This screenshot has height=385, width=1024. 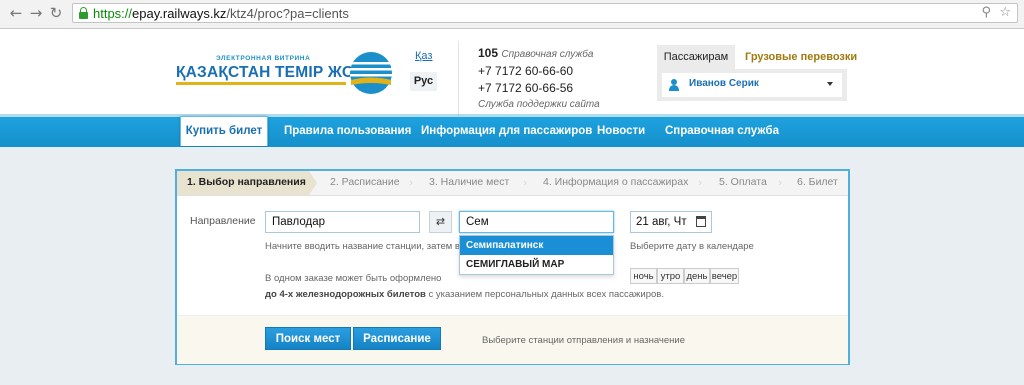 I want to click on nav-news: Новости, so click(x=621, y=131).